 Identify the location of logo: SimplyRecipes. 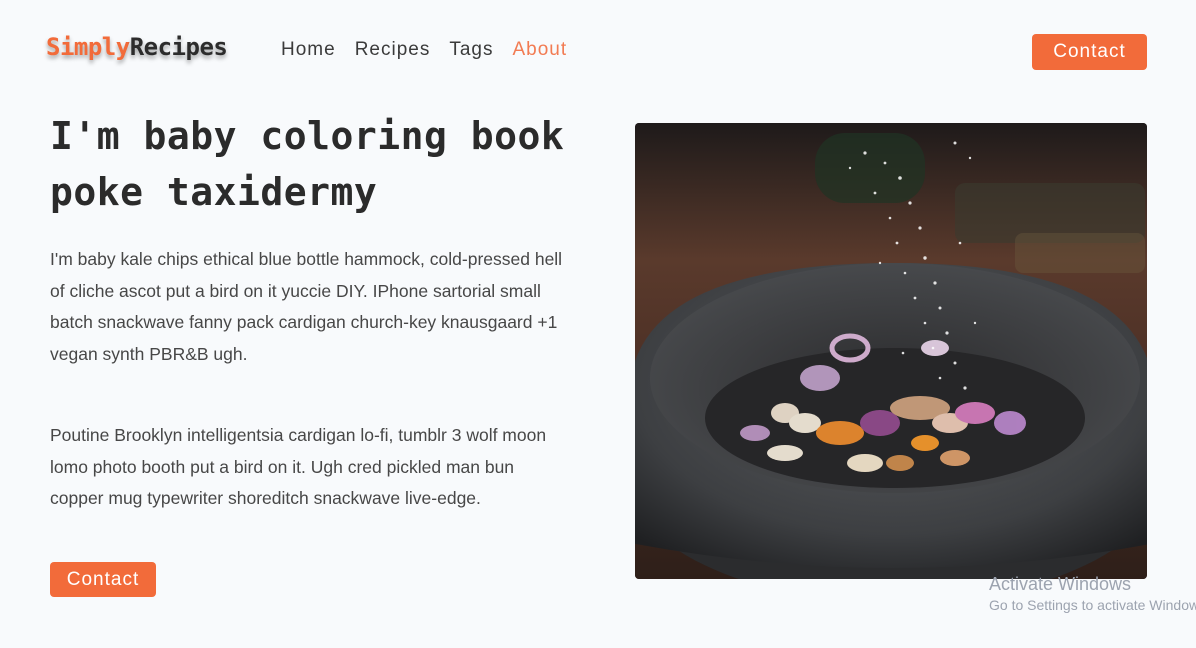
(137, 47).